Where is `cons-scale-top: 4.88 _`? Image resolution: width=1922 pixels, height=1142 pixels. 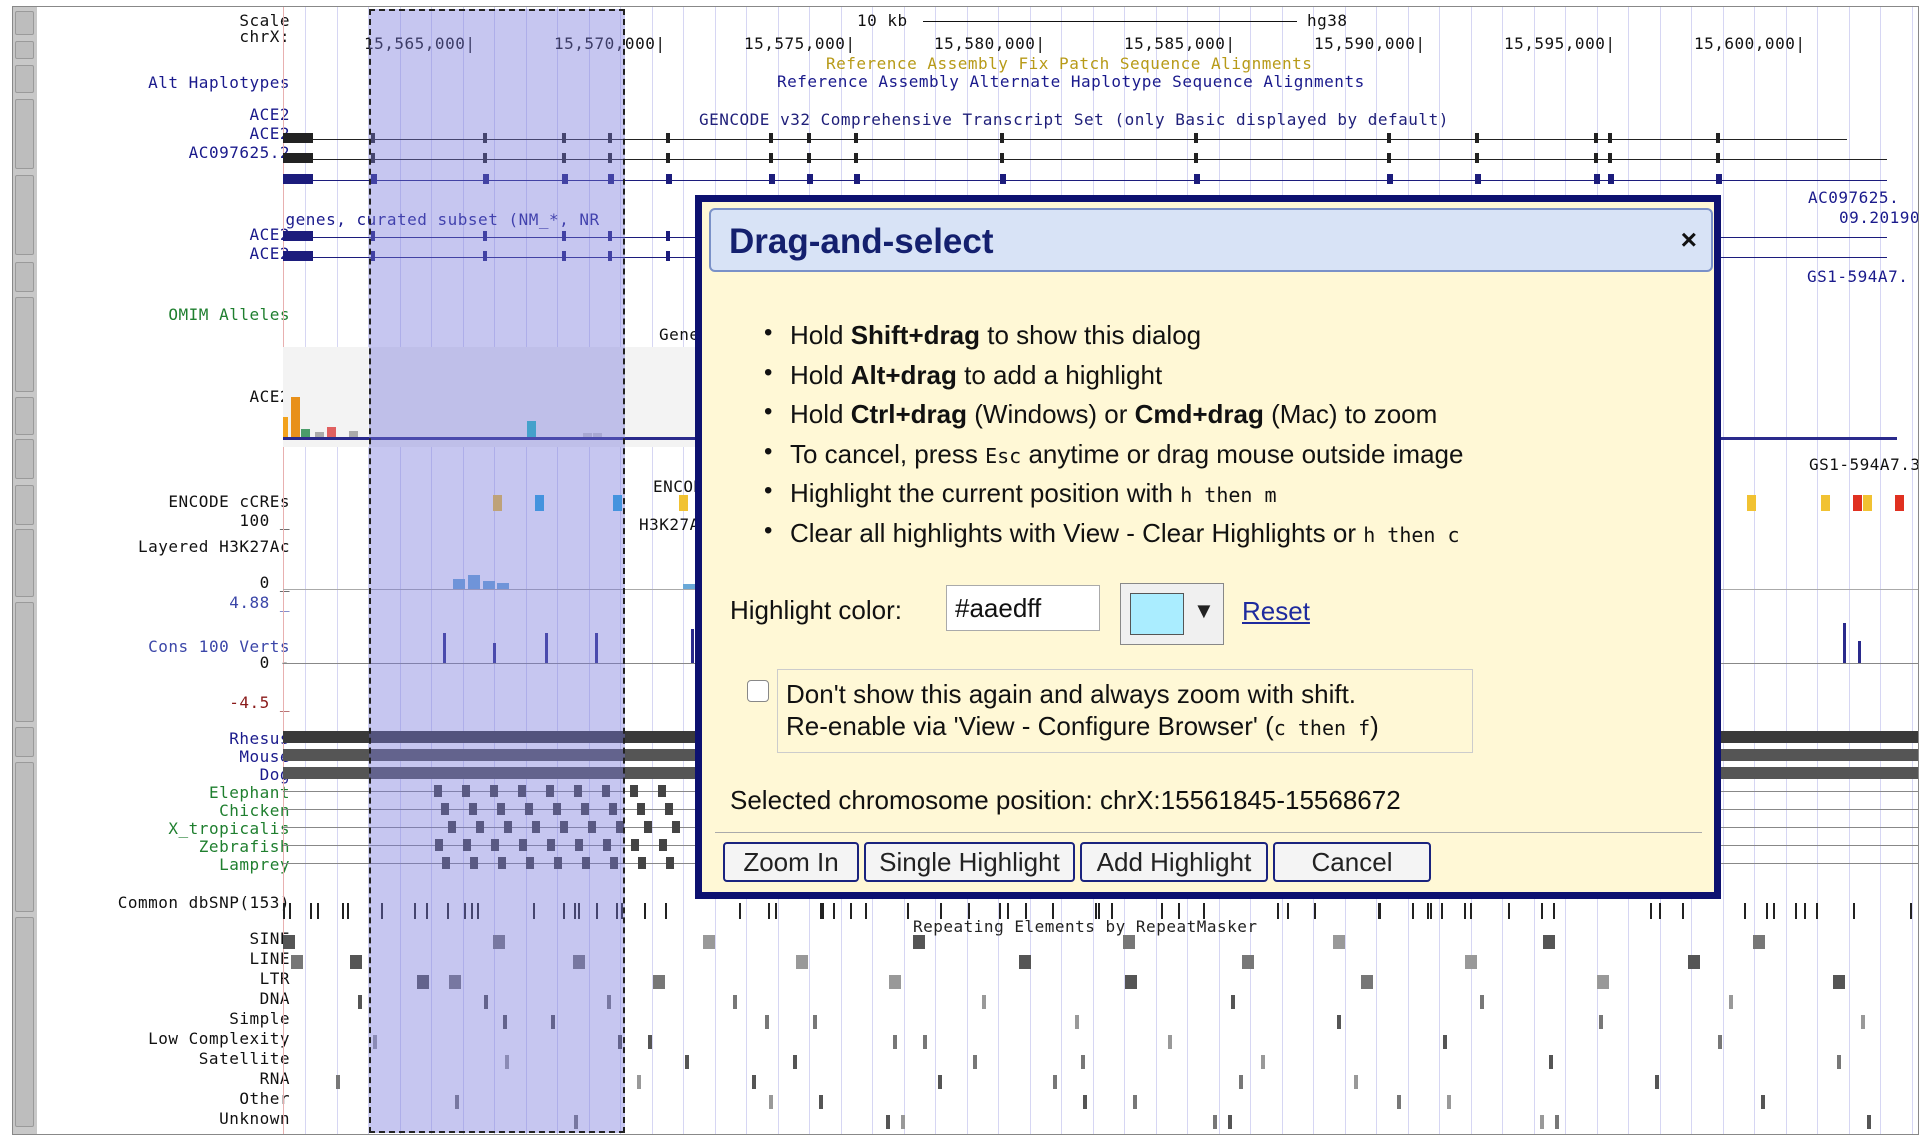 cons-scale-top: 4.88 _ is located at coordinates (259, 602).